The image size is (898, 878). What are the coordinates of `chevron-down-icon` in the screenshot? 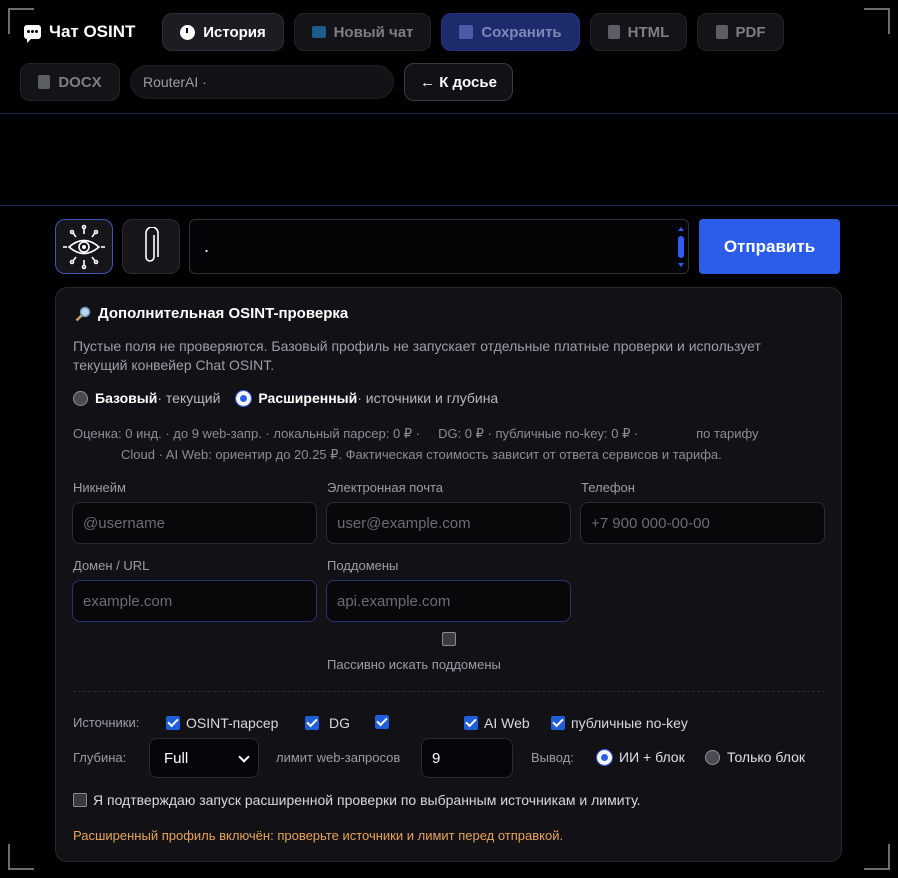 It's located at (244, 757).